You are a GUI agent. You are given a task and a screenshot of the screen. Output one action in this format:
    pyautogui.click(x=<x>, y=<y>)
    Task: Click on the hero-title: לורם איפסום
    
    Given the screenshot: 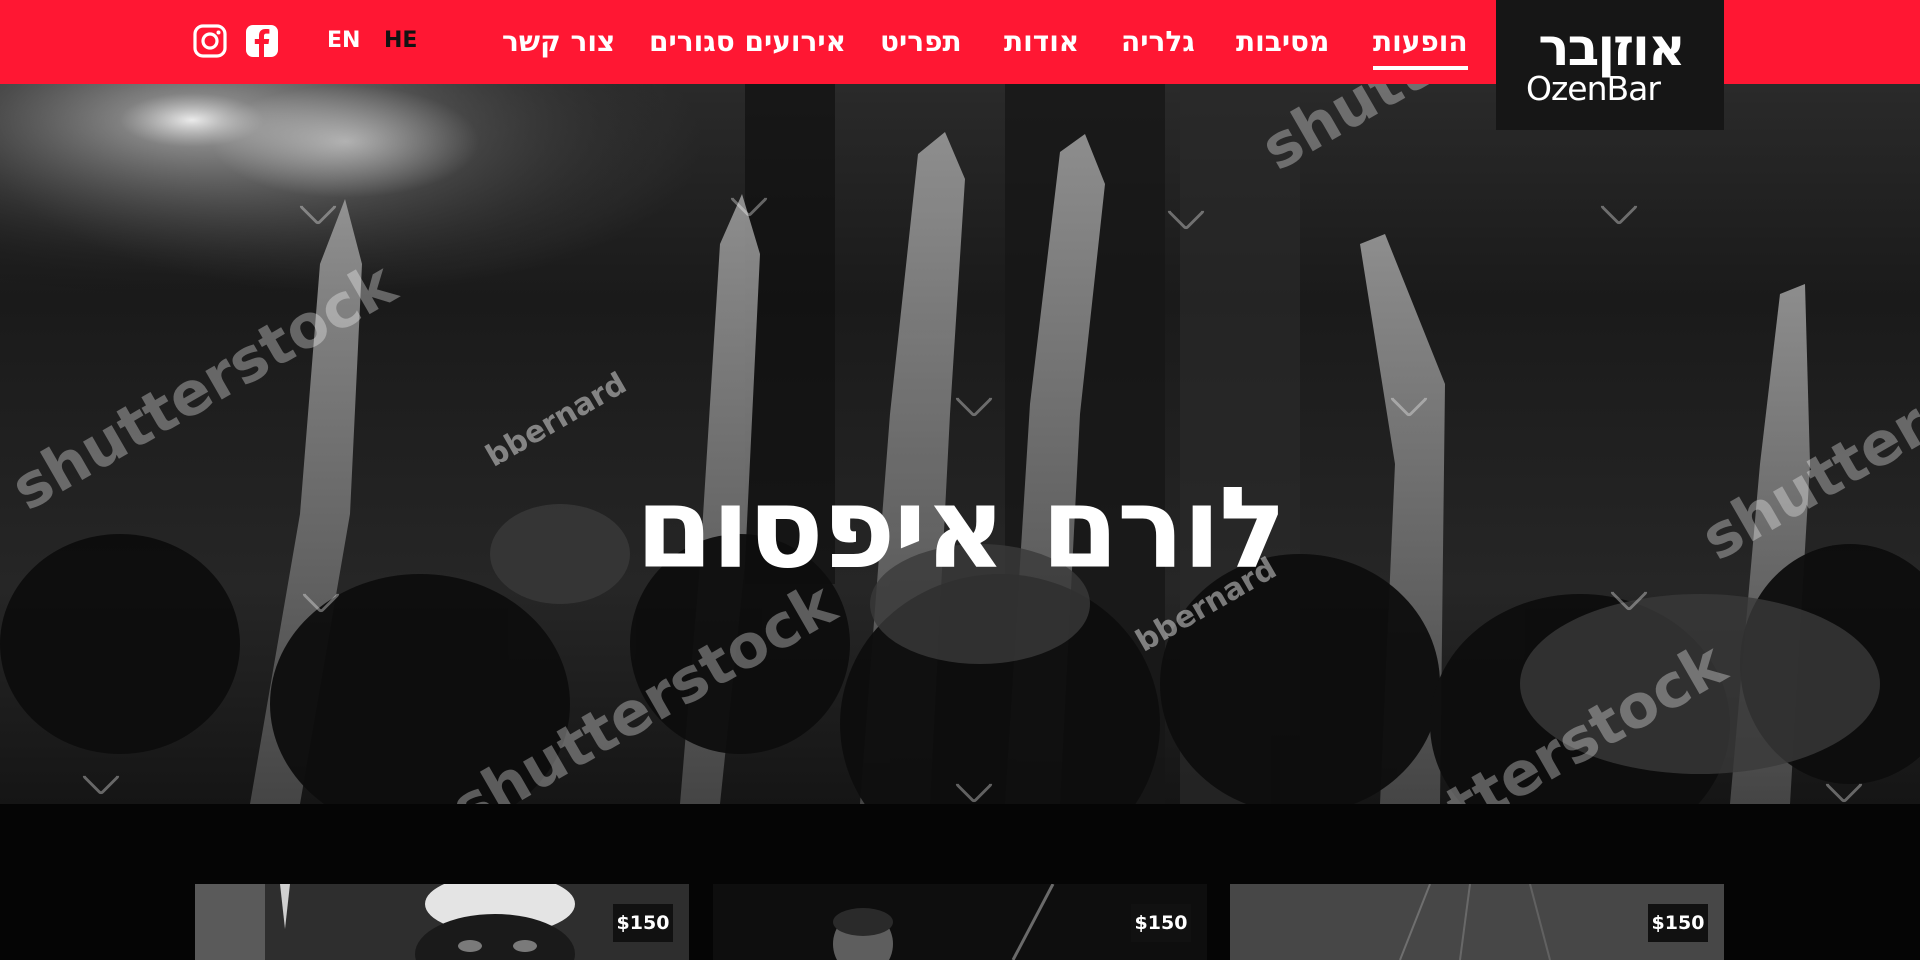 What is the action you would take?
    pyautogui.click(x=960, y=529)
    